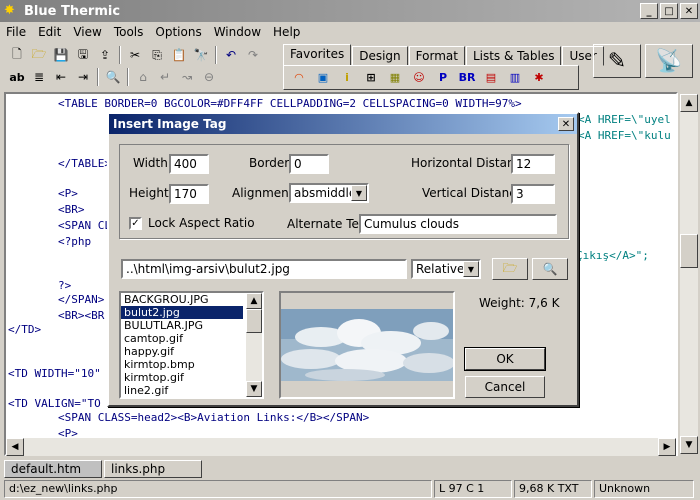  Describe the element at coordinates (17, 55) in the screenshot. I see `new-file-icon: 🗋` at that location.